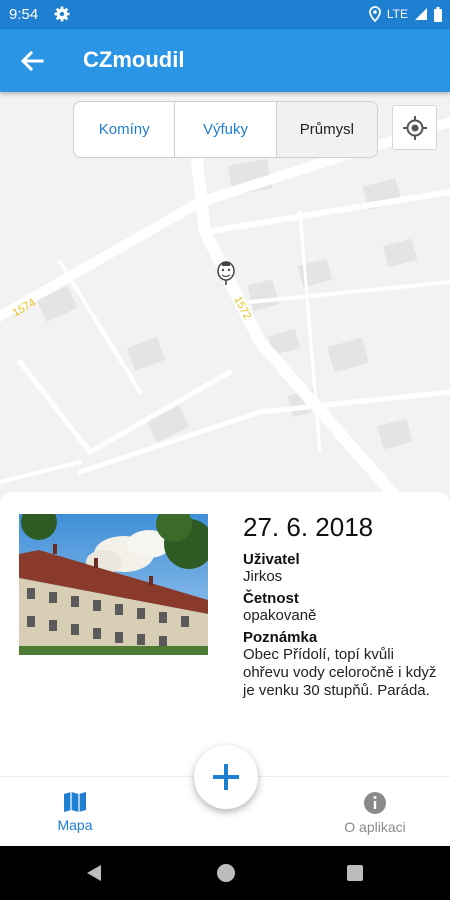 The height and width of the screenshot is (900, 450). What do you see at coordinates (24, 14) in the screenshot?
I see `status-time: 9:54` at bounding box center [24, 14].